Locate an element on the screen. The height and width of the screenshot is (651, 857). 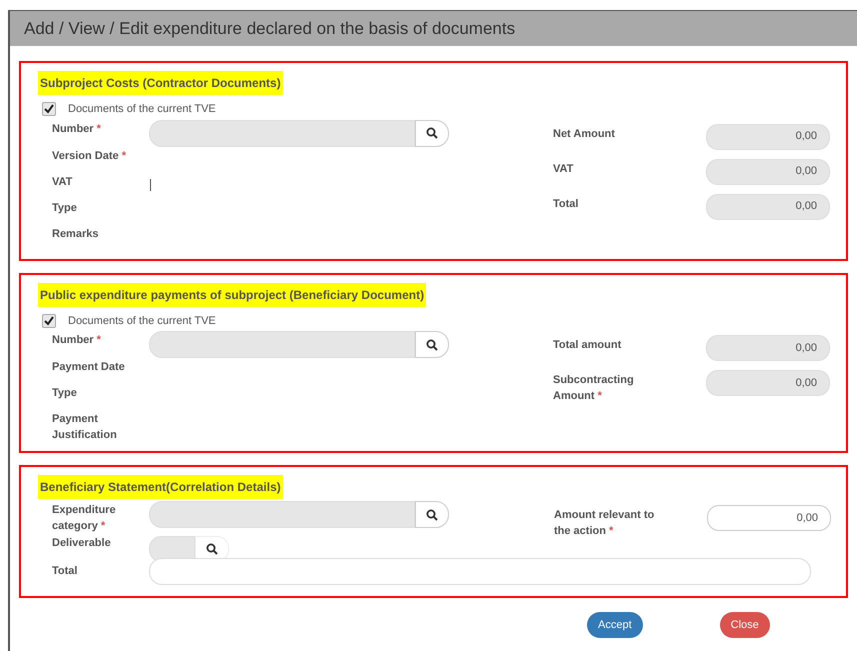
accept-button: Accept is located at coordinates (615, 625).